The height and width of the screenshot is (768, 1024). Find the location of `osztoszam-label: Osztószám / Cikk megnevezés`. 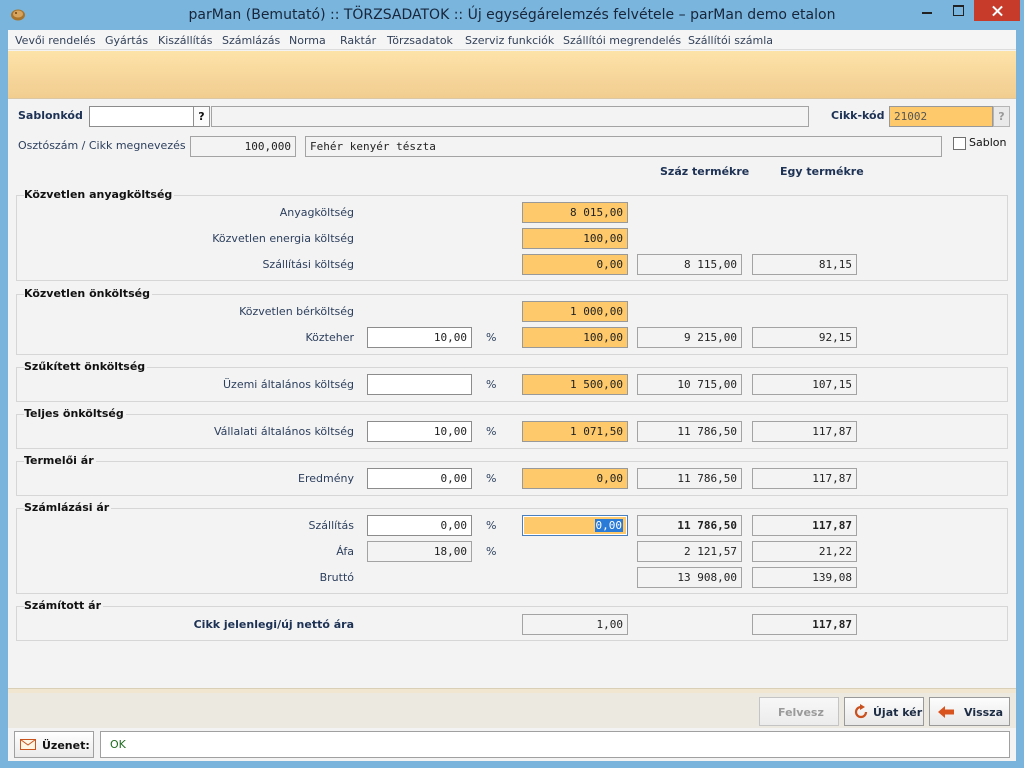

osztoszam-label: Osztószám / Cikk megnevezés is located at coordinates (102, 145).